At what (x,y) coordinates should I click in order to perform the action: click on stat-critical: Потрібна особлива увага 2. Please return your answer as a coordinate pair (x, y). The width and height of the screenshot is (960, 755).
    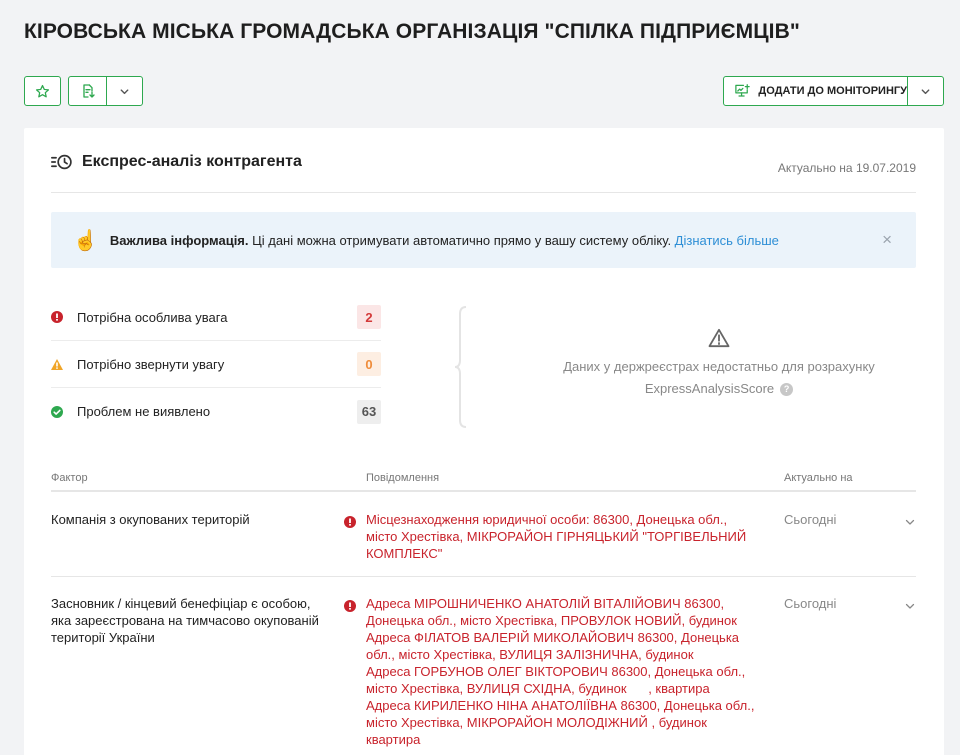
    Looking at the image, I should click on (216, 317).